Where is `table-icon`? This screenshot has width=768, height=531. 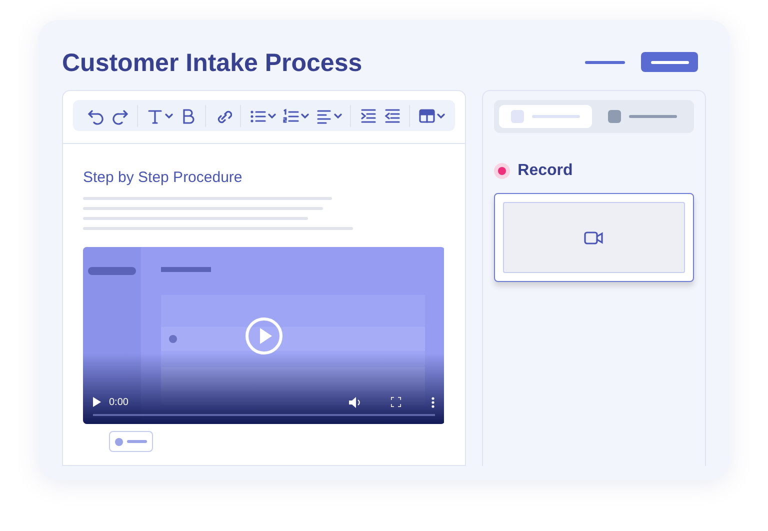 table-icon is located at coordinates (427, 115).